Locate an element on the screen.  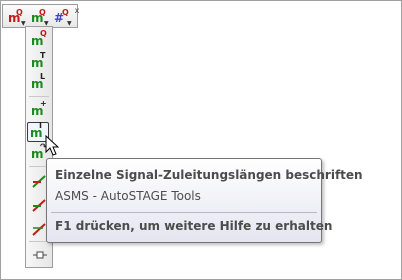
slash-green-icon is located at coordinates (39, 181).